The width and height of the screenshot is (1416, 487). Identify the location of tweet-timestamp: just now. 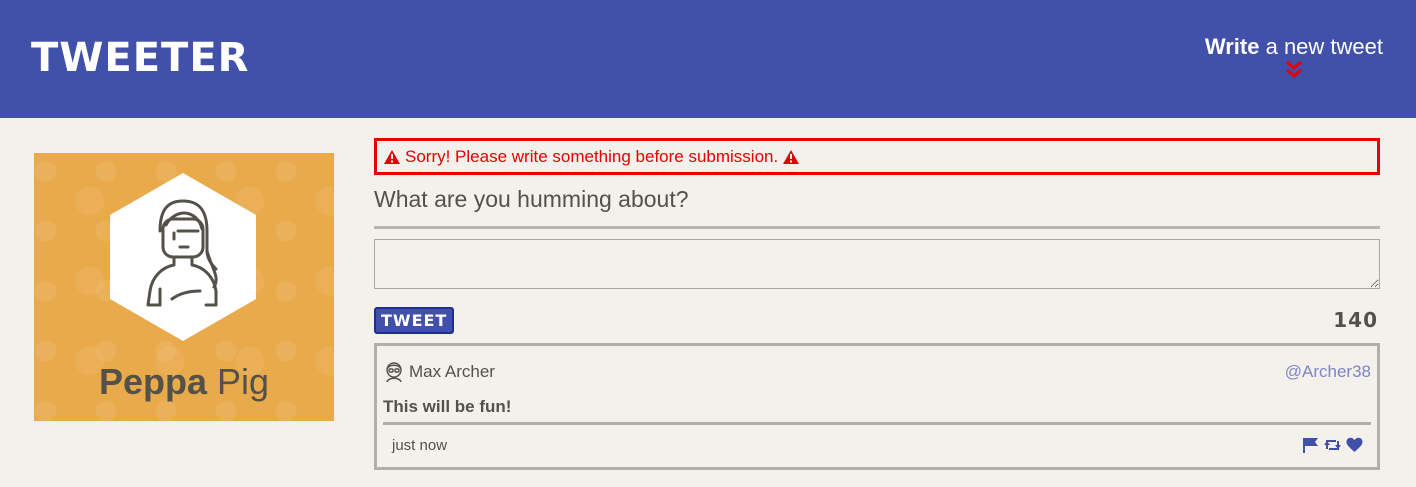
(420, 445).